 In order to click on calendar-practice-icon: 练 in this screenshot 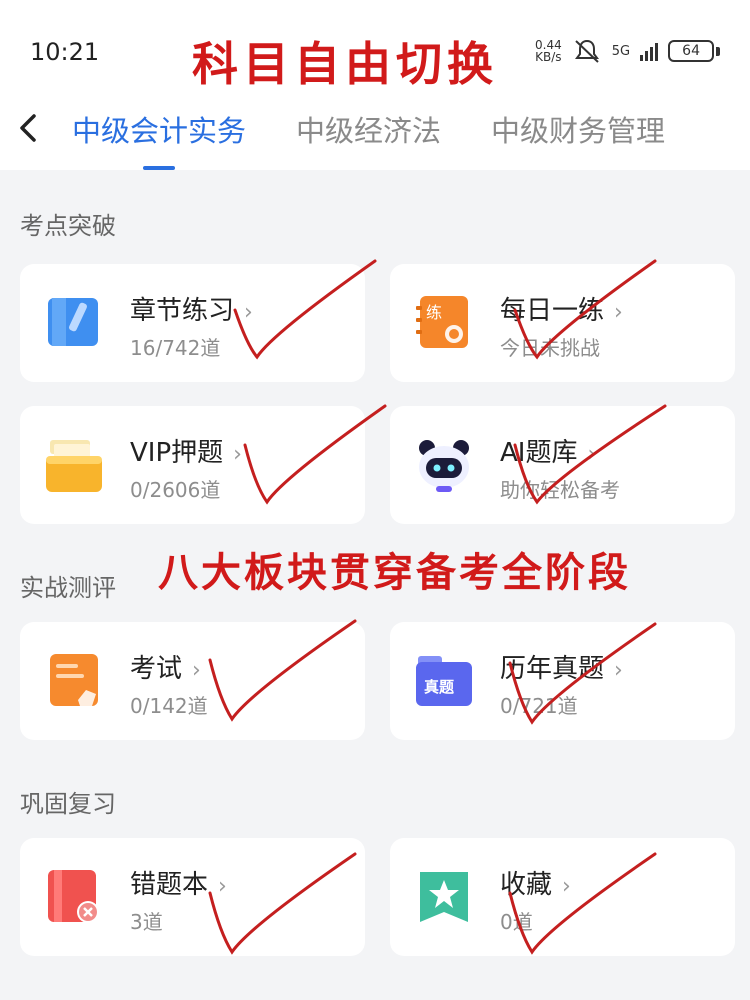, I will do `click(442, 322)`.